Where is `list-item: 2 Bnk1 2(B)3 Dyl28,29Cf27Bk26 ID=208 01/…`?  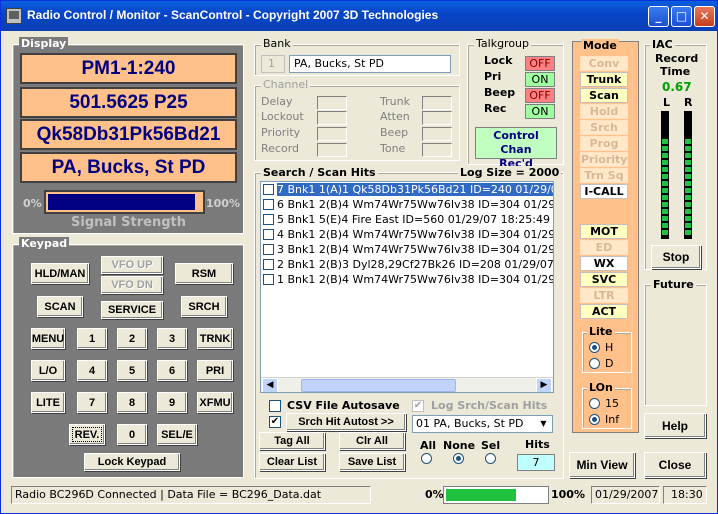 list-item: 2 Bnk1 2(B)3 Dyl28,29Cf27Bk26 ID=208 01/… is located at coordinates (408, 265).